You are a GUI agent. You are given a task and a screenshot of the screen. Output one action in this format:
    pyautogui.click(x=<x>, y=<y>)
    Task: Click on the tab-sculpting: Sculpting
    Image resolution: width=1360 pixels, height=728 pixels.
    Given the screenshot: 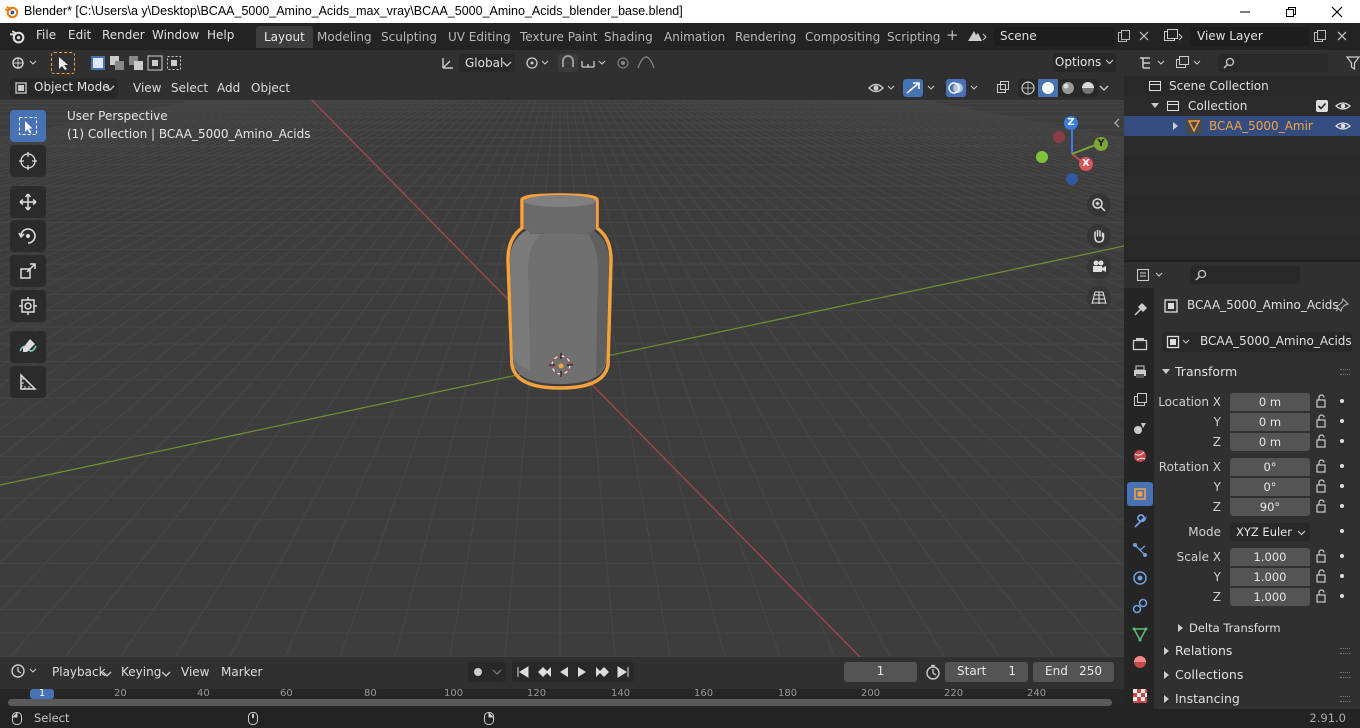 What is the action you would take?
    pyautogui.click(x=409, y=37)
    